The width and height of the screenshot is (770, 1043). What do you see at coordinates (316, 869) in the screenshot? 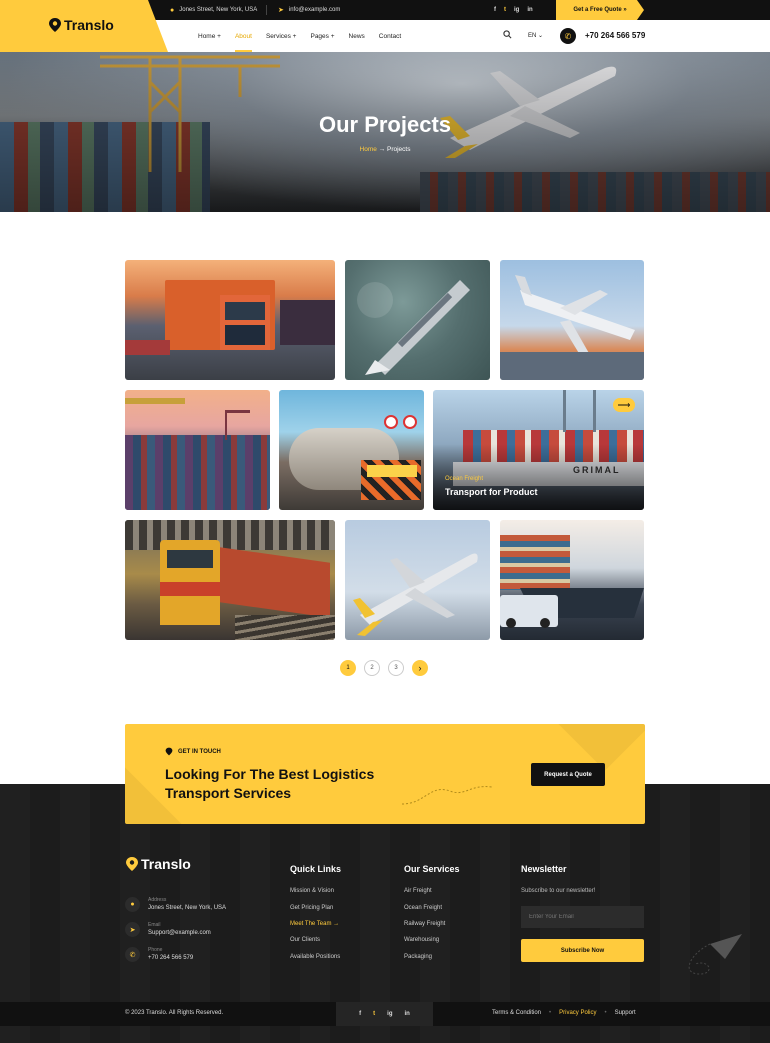
I see `quick-links-title: Quick Links` at bounding box center [316, 869].